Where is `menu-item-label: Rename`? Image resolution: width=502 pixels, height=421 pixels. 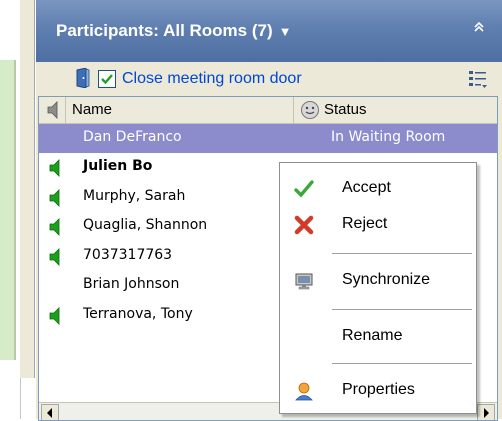 menu-item-label: Rename is located at coordinates (372, 335).